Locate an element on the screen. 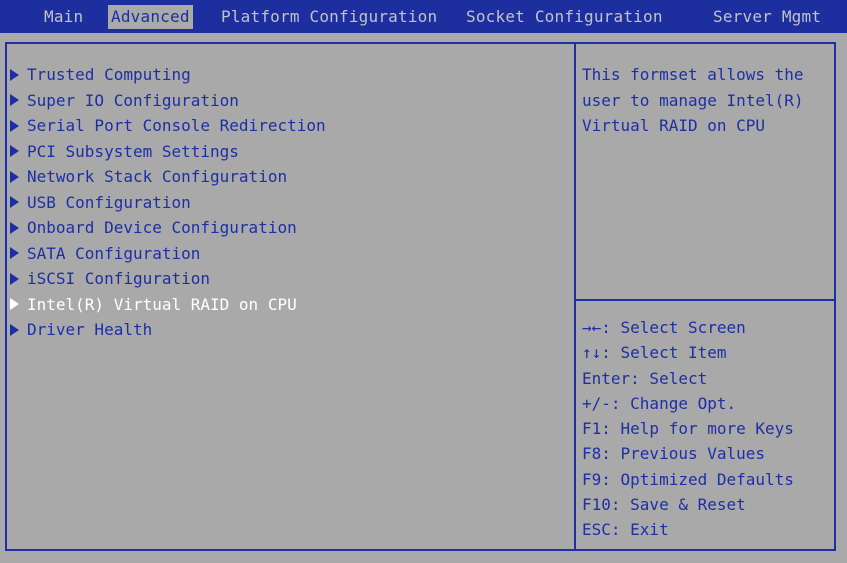  menu-item-label: Onboard Device Configuration is located at coordinates (162, 227).